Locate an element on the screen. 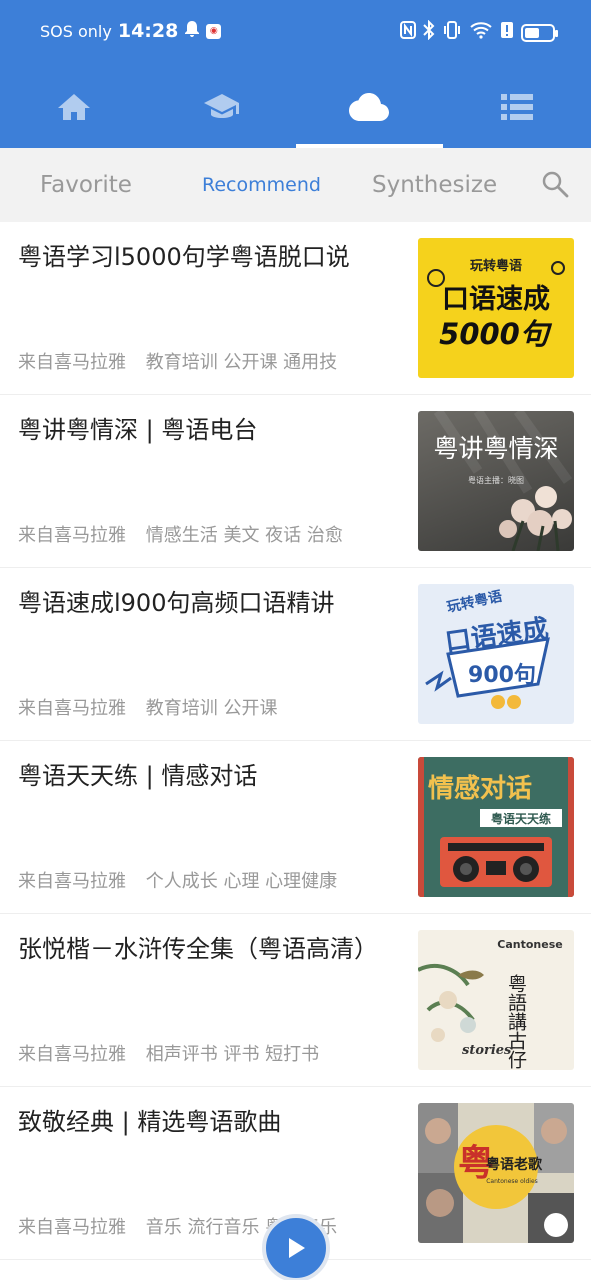 The width and height of the screenshot is (591, 1280). graduation-cap-icon is located at coordinates (221, 106).